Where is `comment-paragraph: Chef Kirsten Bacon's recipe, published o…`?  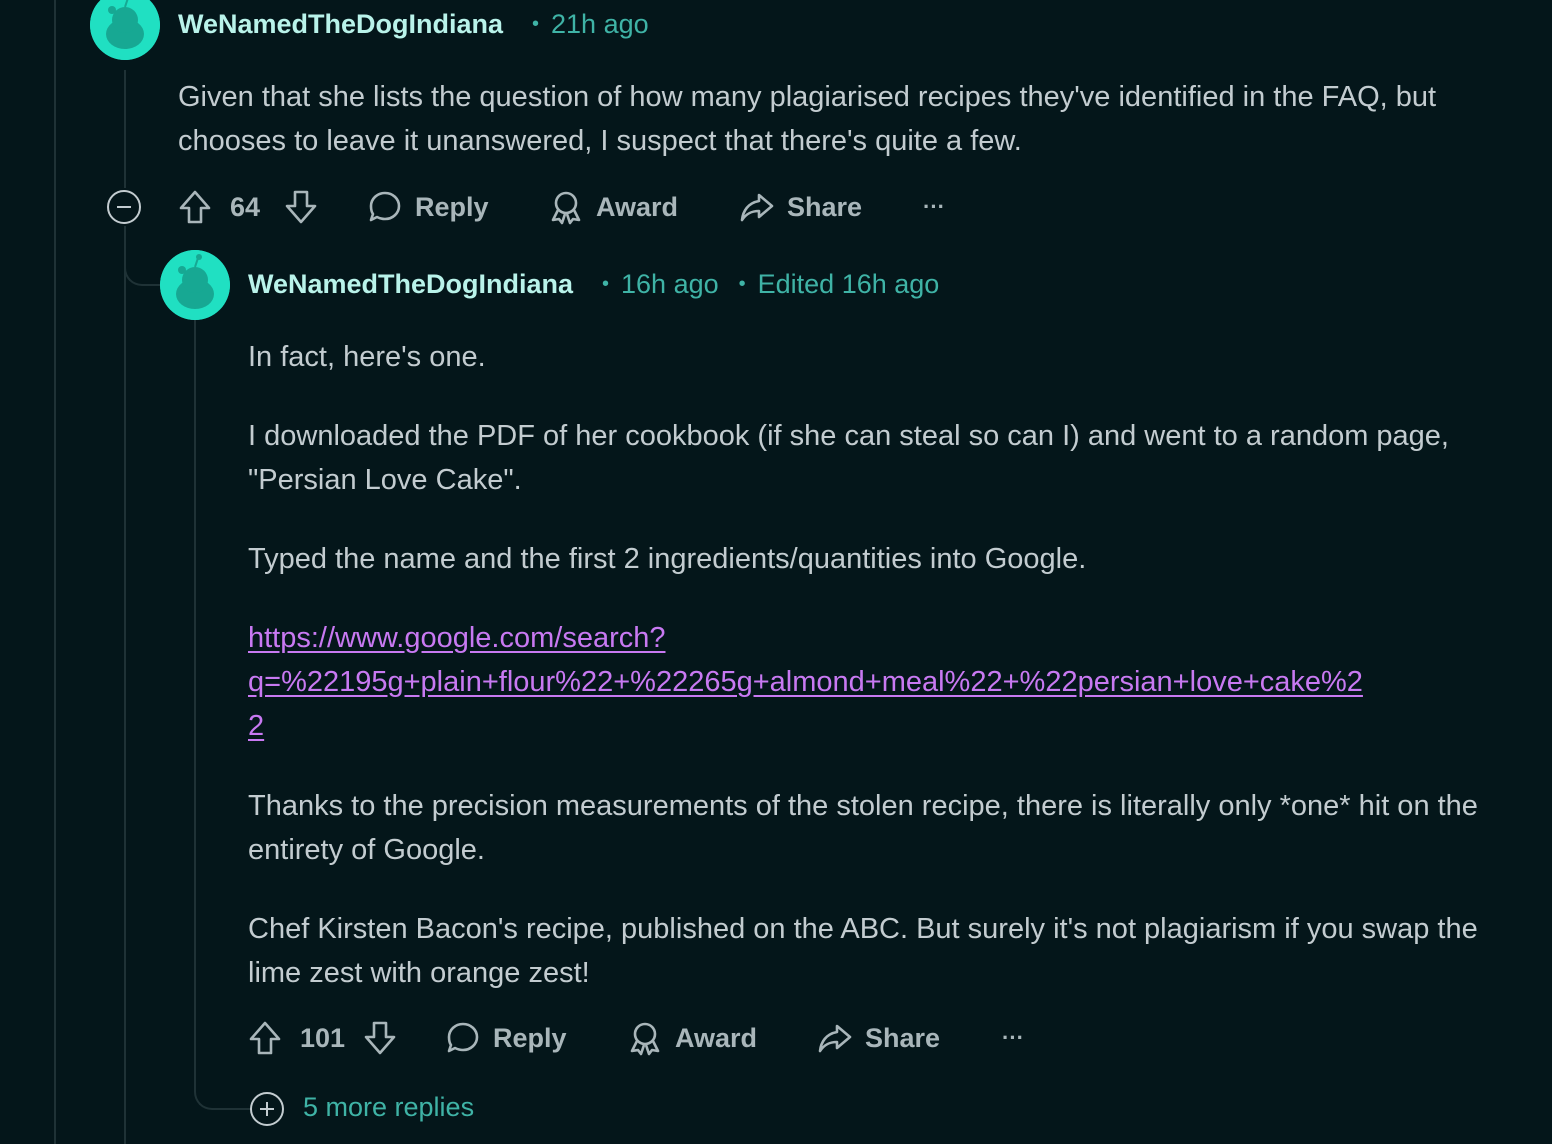 comment-paragraph: Chef Kirsten Bacon's recipe, published o… is located at coordinates (863, 951).